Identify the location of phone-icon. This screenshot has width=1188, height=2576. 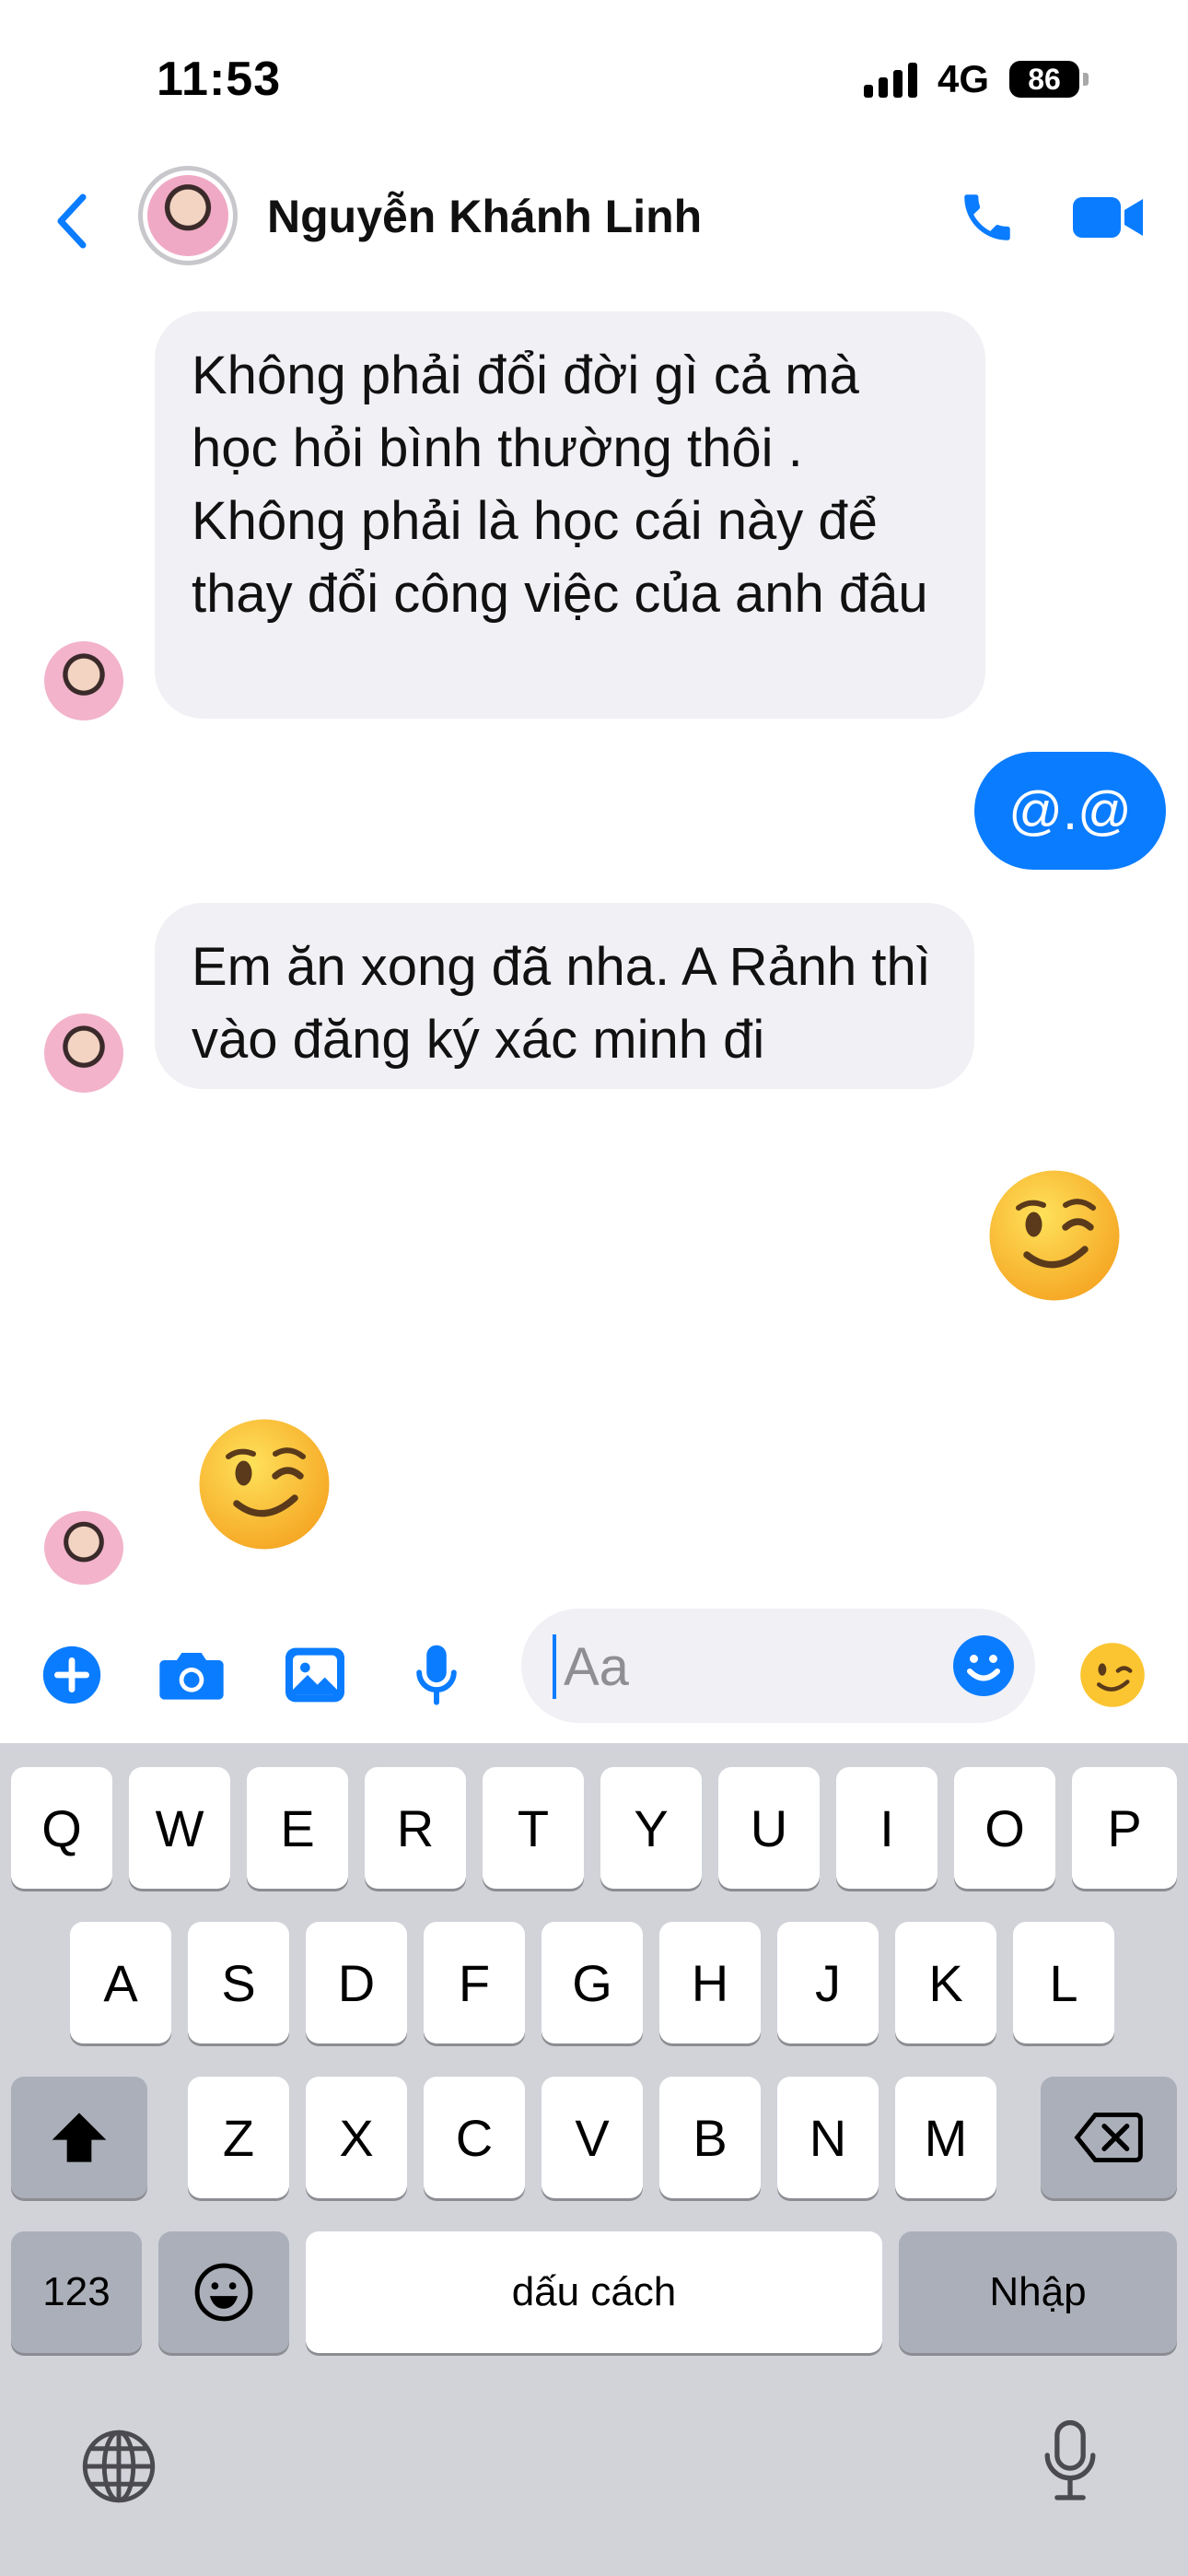
(987, 217).